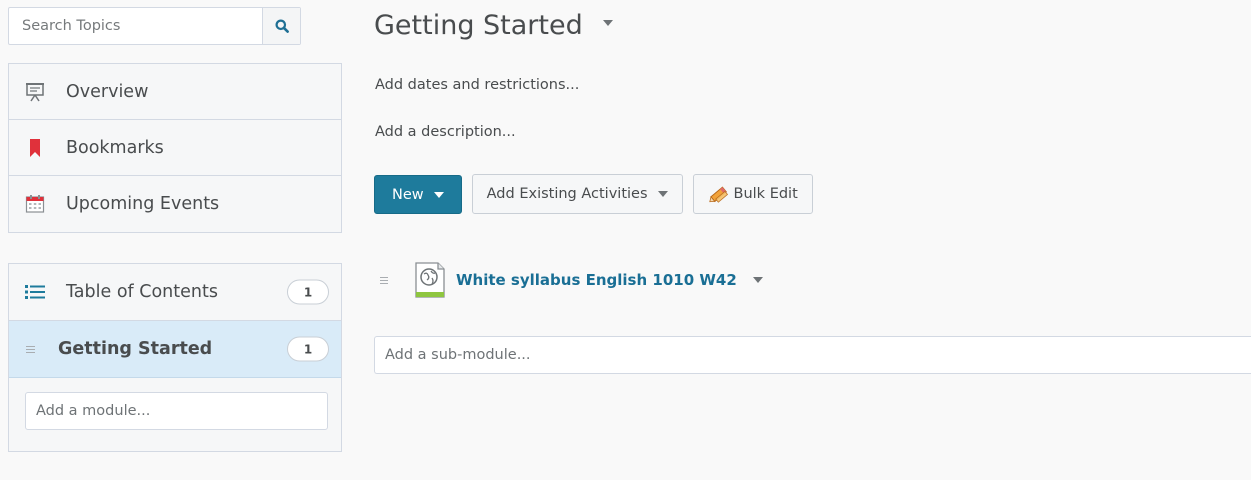 This screenshot has width=1251, height=480. Describe the element at coordinates (35, 292) in the screenshot. I see `list-icon` at that location.